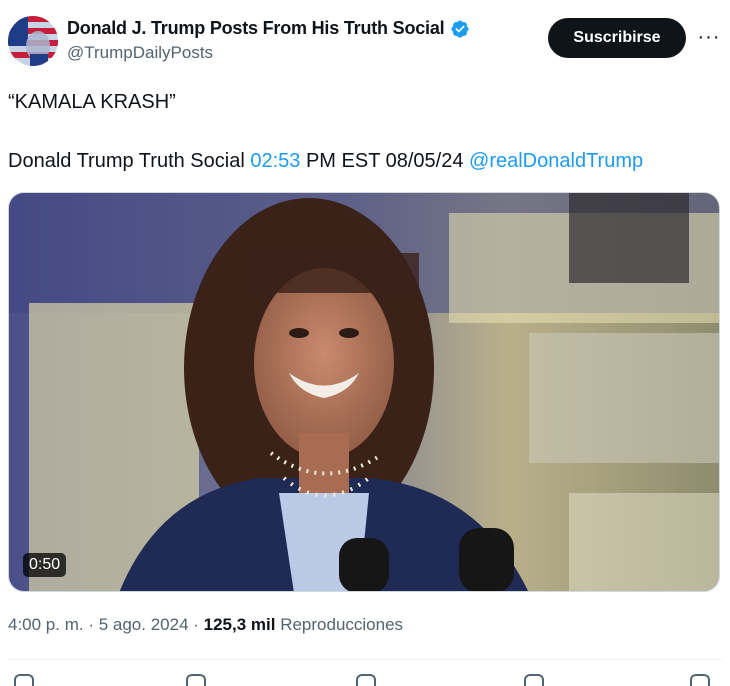 The height and width of the screenshot is (686, 730). Describe the element at coordinates (460, 28) in the screenshot. I see `verified-badge-icon` at that location.